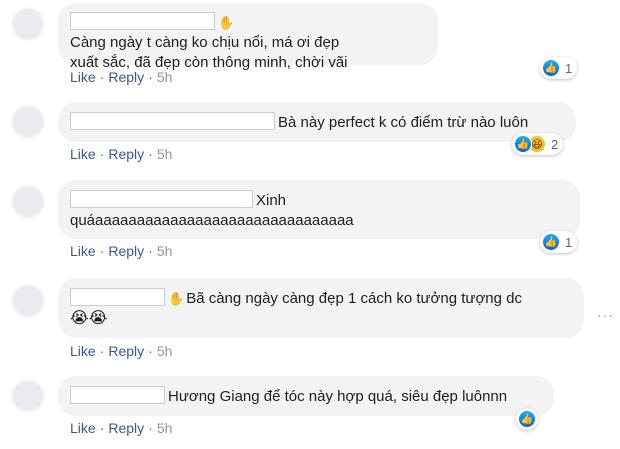 The image size is (620, 449). Describe the element at coordinates (555, 144) in the screenshot. I see `reaction-count: 2` at that location.